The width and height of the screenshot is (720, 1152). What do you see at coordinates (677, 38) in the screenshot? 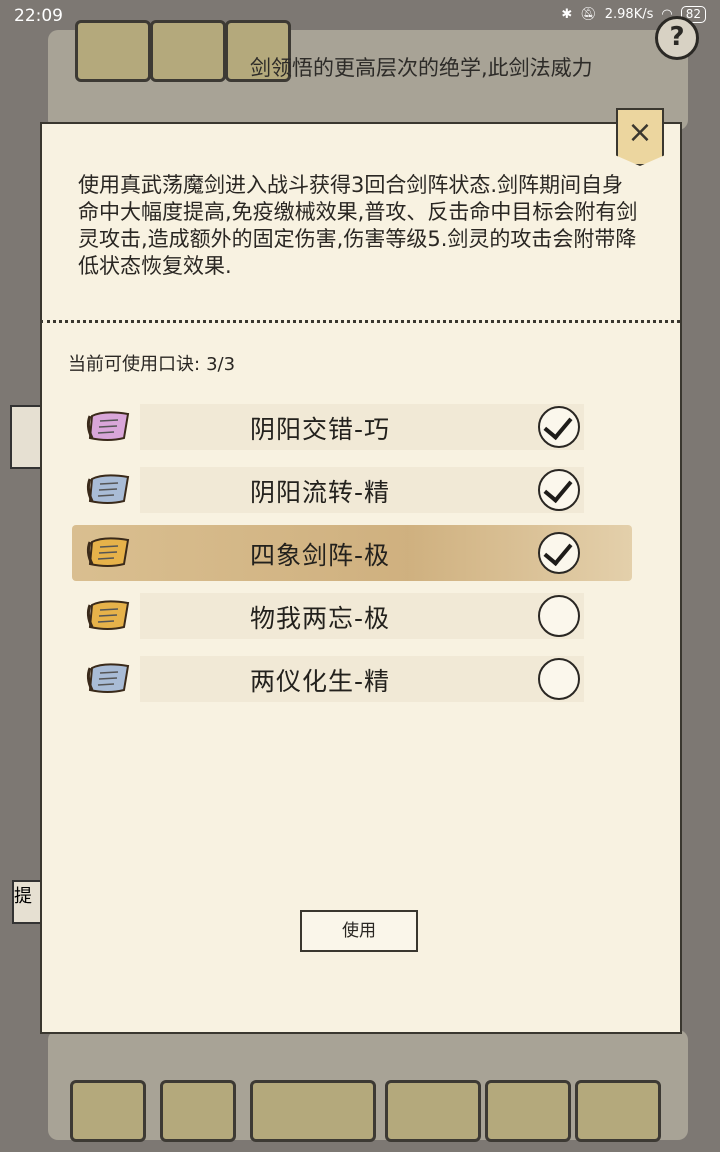
I see `help-button: ?` at bounding box center [677, 38].